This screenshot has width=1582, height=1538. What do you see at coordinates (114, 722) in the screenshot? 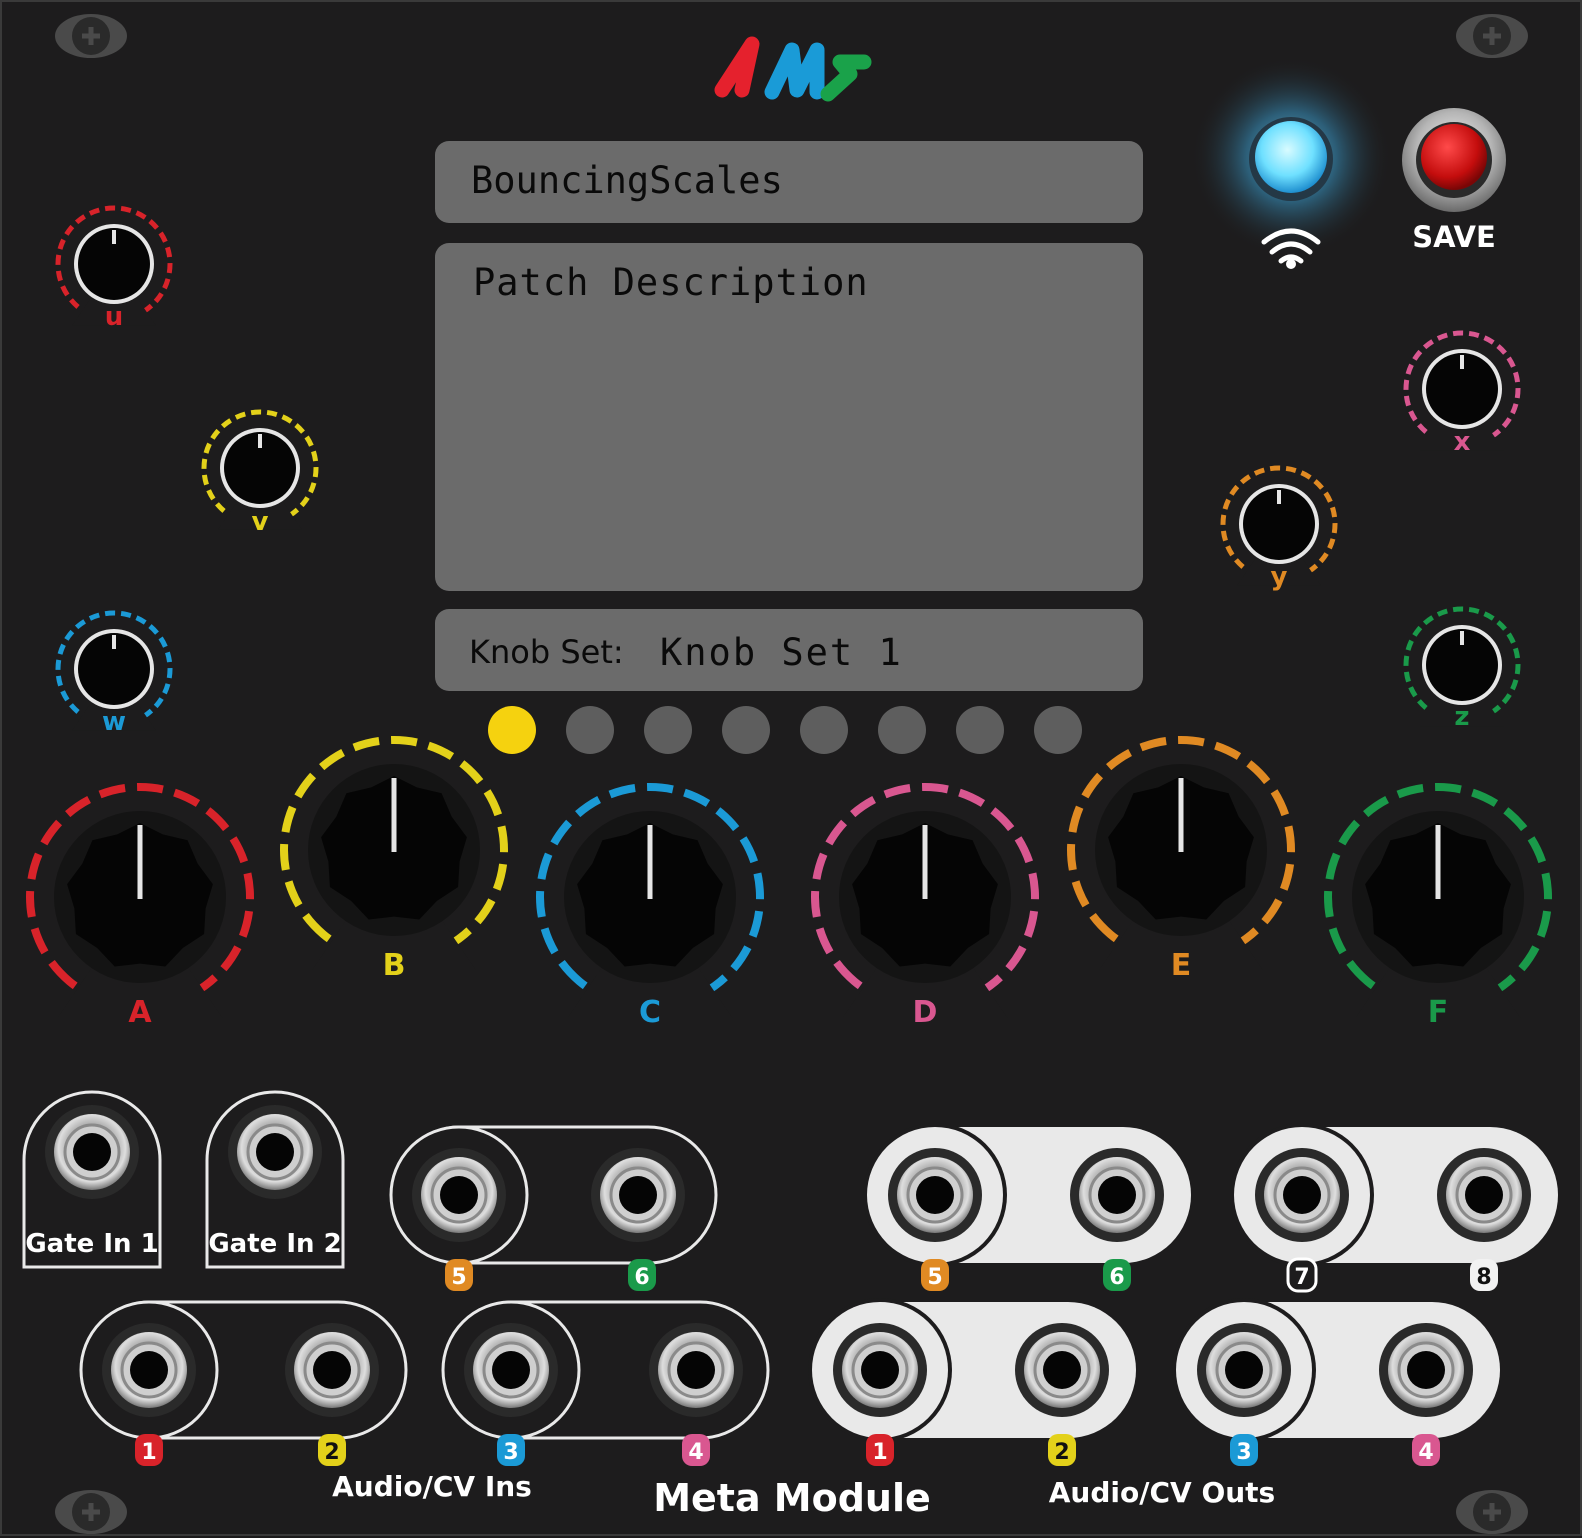
I see `knob-label-w: w` at bounding box center [114, 722].